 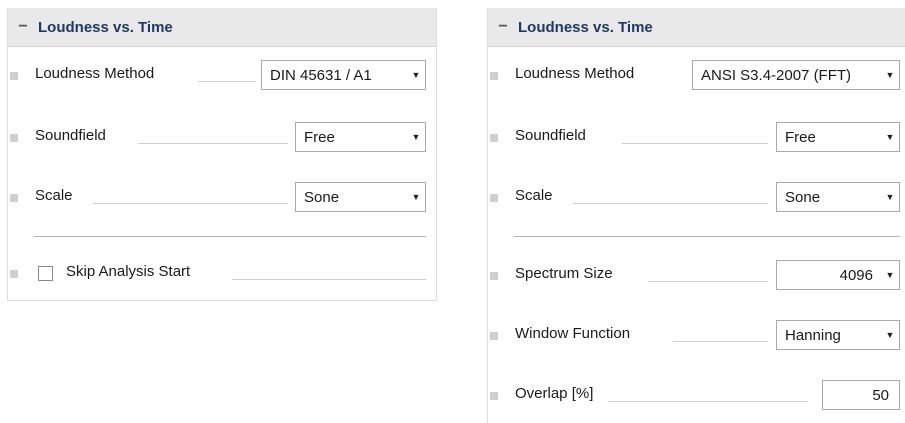 I want to click on skip-analysis-start-label: Skip Analysis Start, so click(x=131, y=271).